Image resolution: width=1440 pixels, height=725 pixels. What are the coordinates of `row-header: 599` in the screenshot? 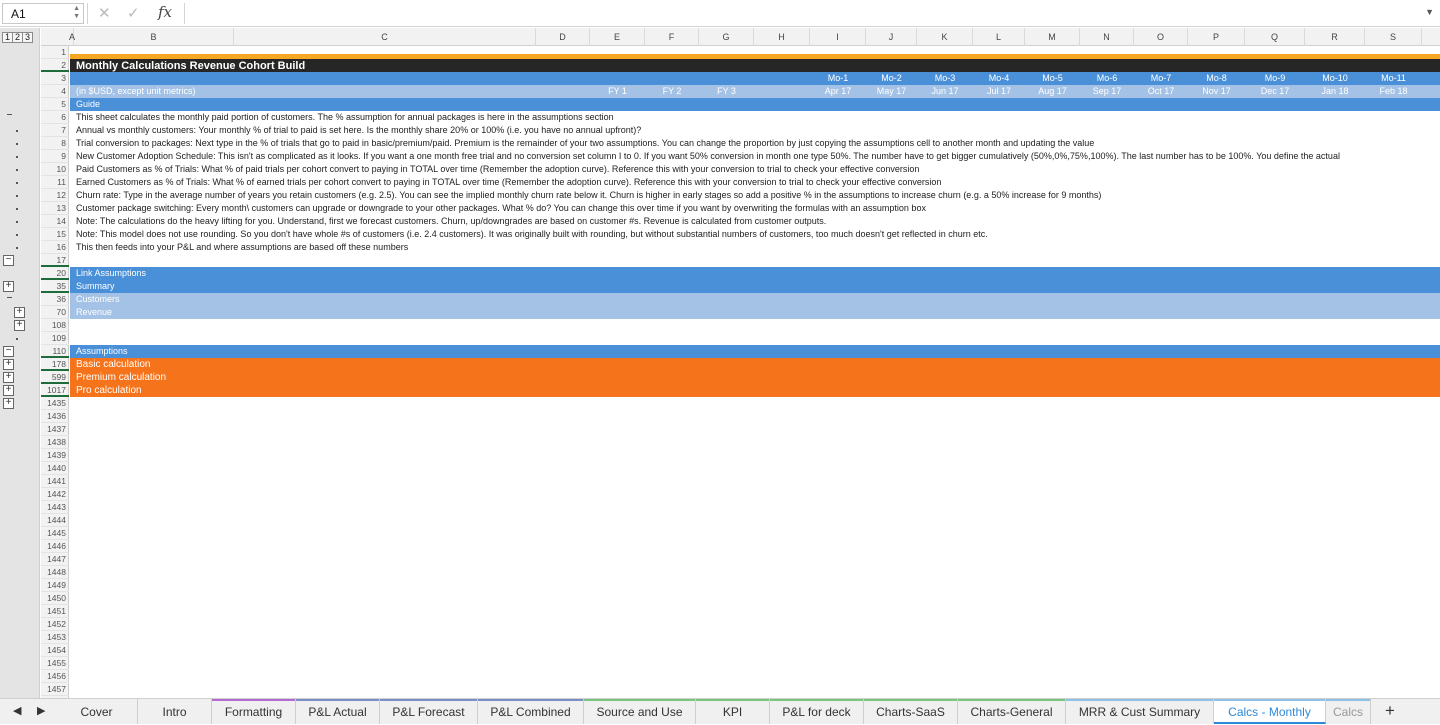 It's located at (55, 377).